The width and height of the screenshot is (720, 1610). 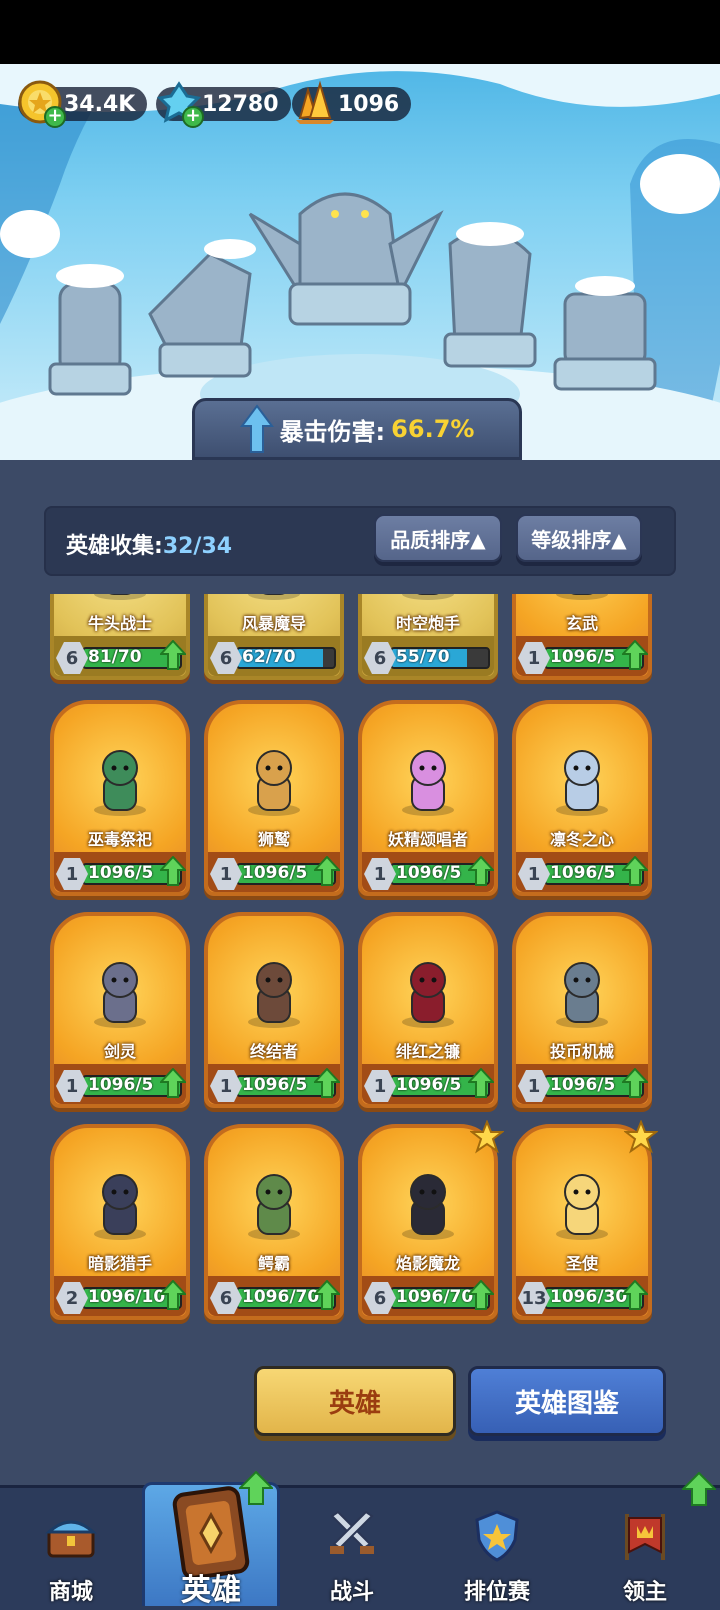 I want to click on nav-item-label: 战斗, so click(x=351, y=1592).